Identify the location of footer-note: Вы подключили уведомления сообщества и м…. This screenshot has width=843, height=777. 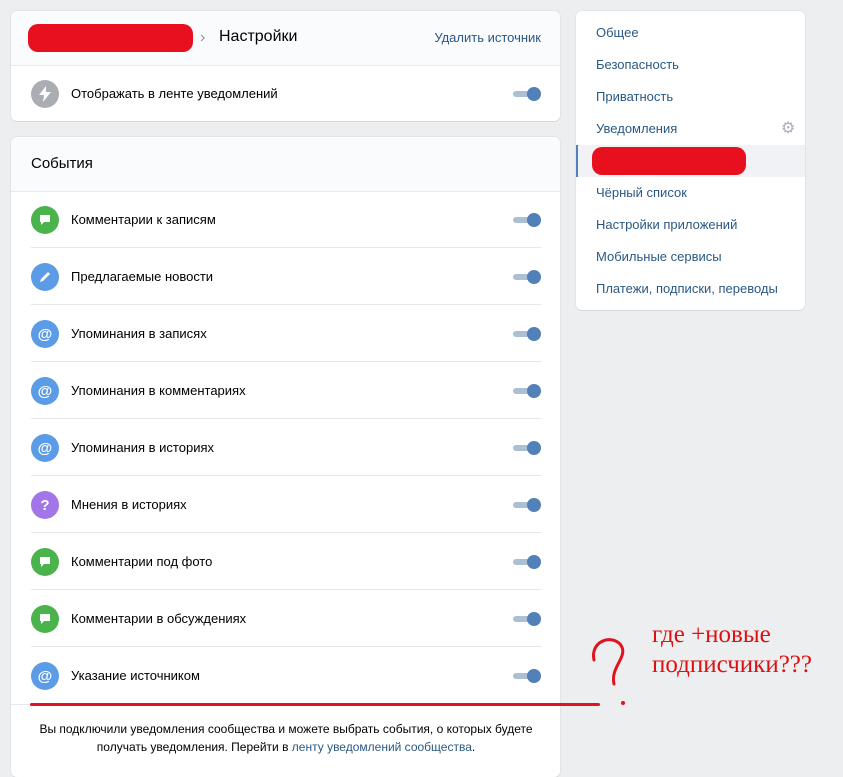
(286, 738).